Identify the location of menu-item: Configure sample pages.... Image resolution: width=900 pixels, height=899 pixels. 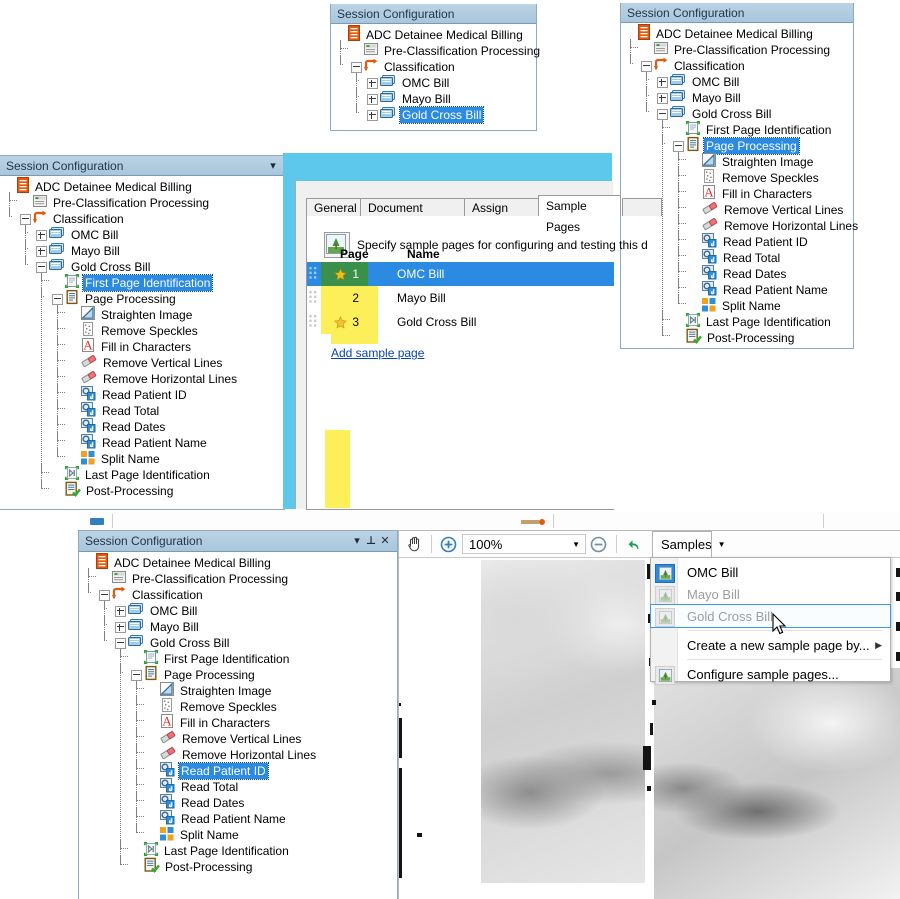
(770, 674).